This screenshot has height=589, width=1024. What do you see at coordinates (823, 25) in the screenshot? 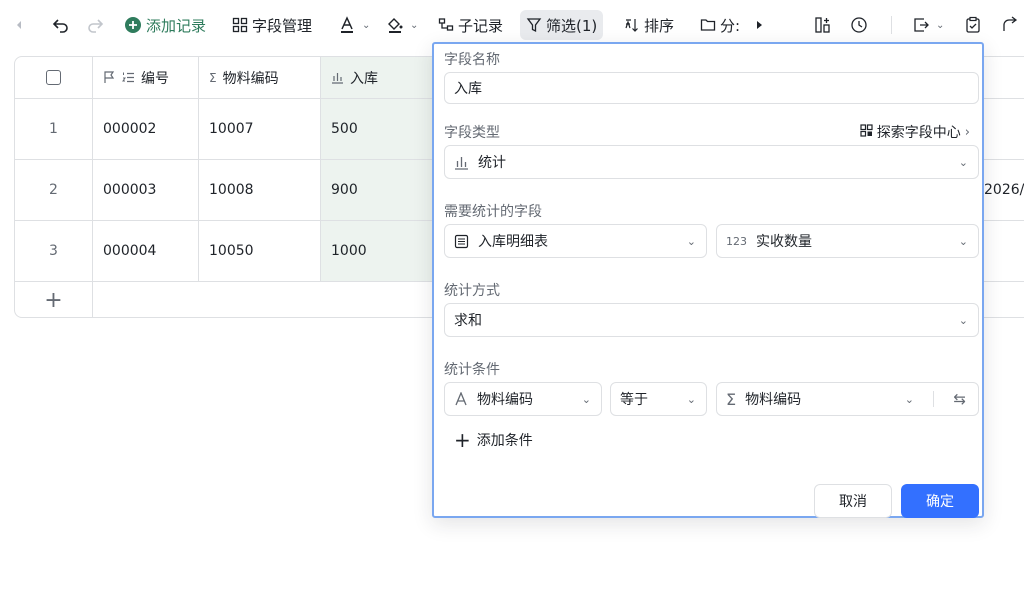
I see `layout-icon` at bounding box center [823, 25].